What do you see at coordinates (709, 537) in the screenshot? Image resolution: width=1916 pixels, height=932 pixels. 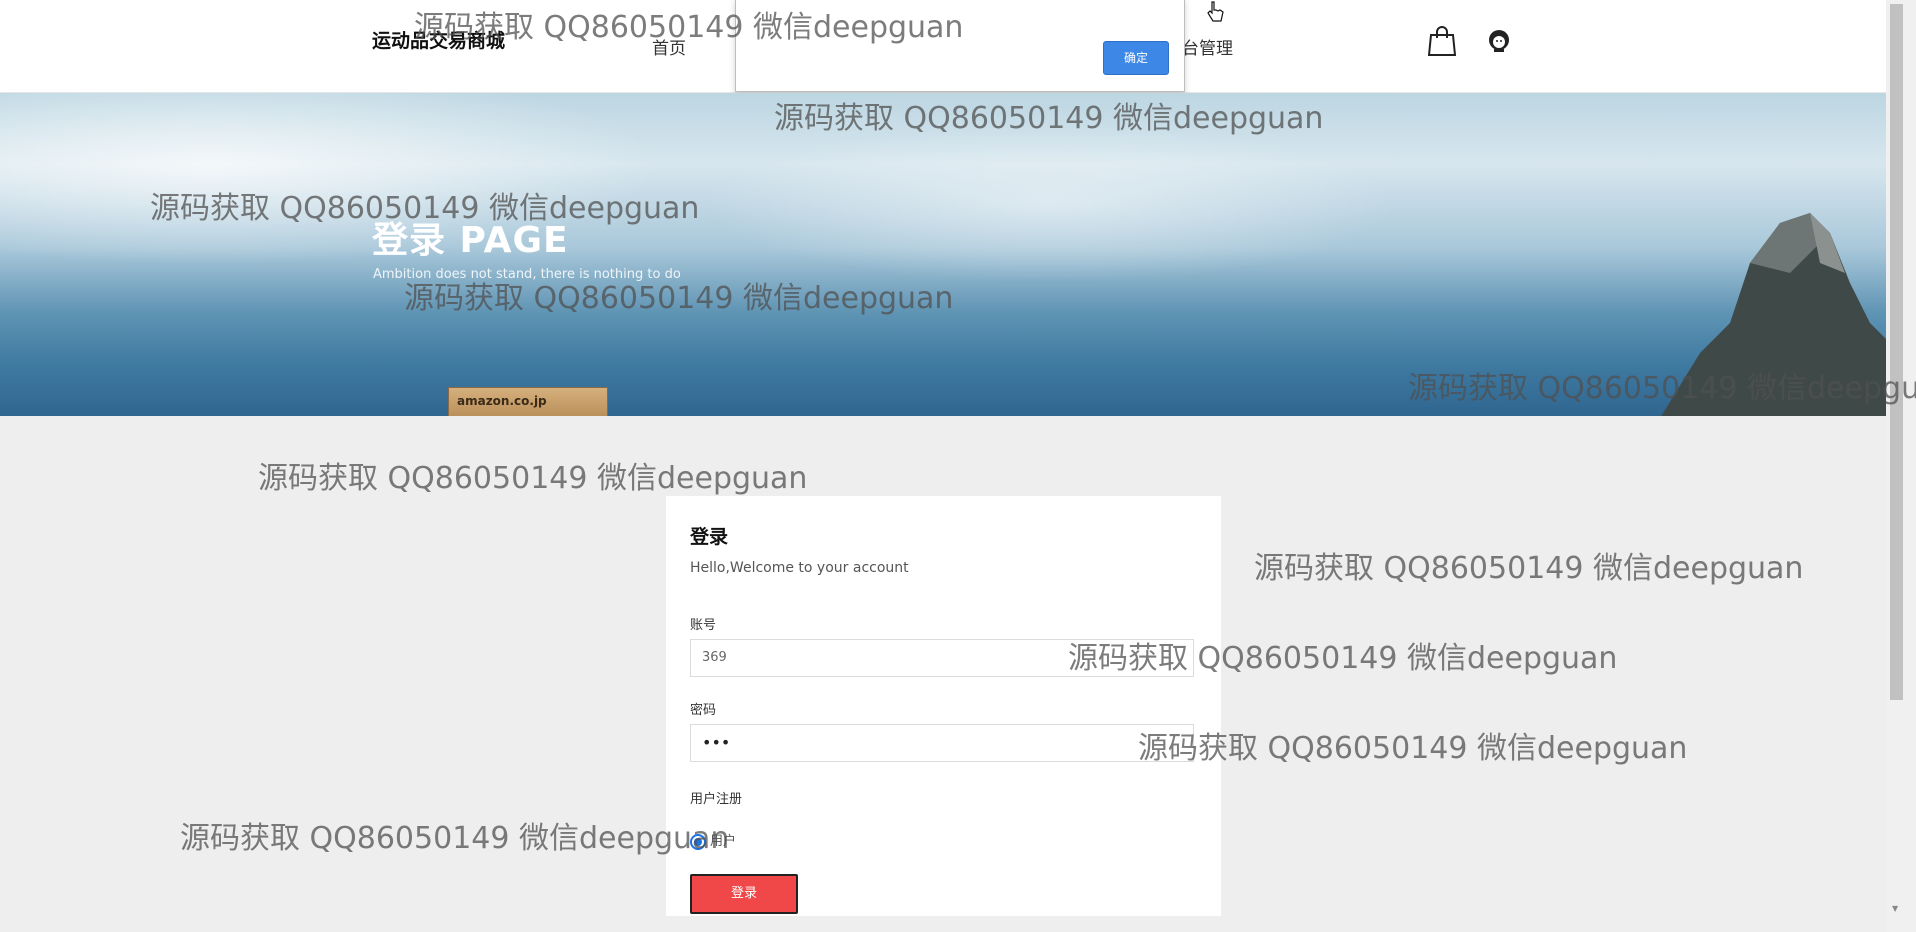 I see `login-title: 登录` at bounding box center [709, 537].